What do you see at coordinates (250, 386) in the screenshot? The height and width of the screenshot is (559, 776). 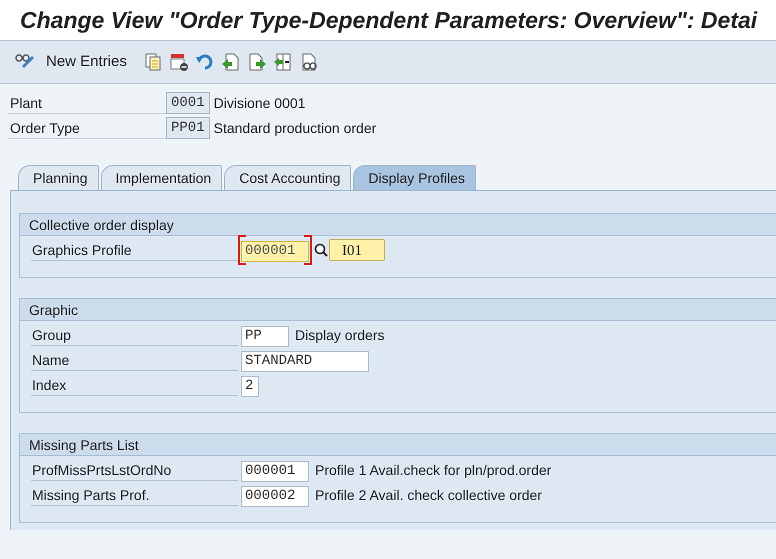 I see `input-field: 2` at bounding box center [250, 386].